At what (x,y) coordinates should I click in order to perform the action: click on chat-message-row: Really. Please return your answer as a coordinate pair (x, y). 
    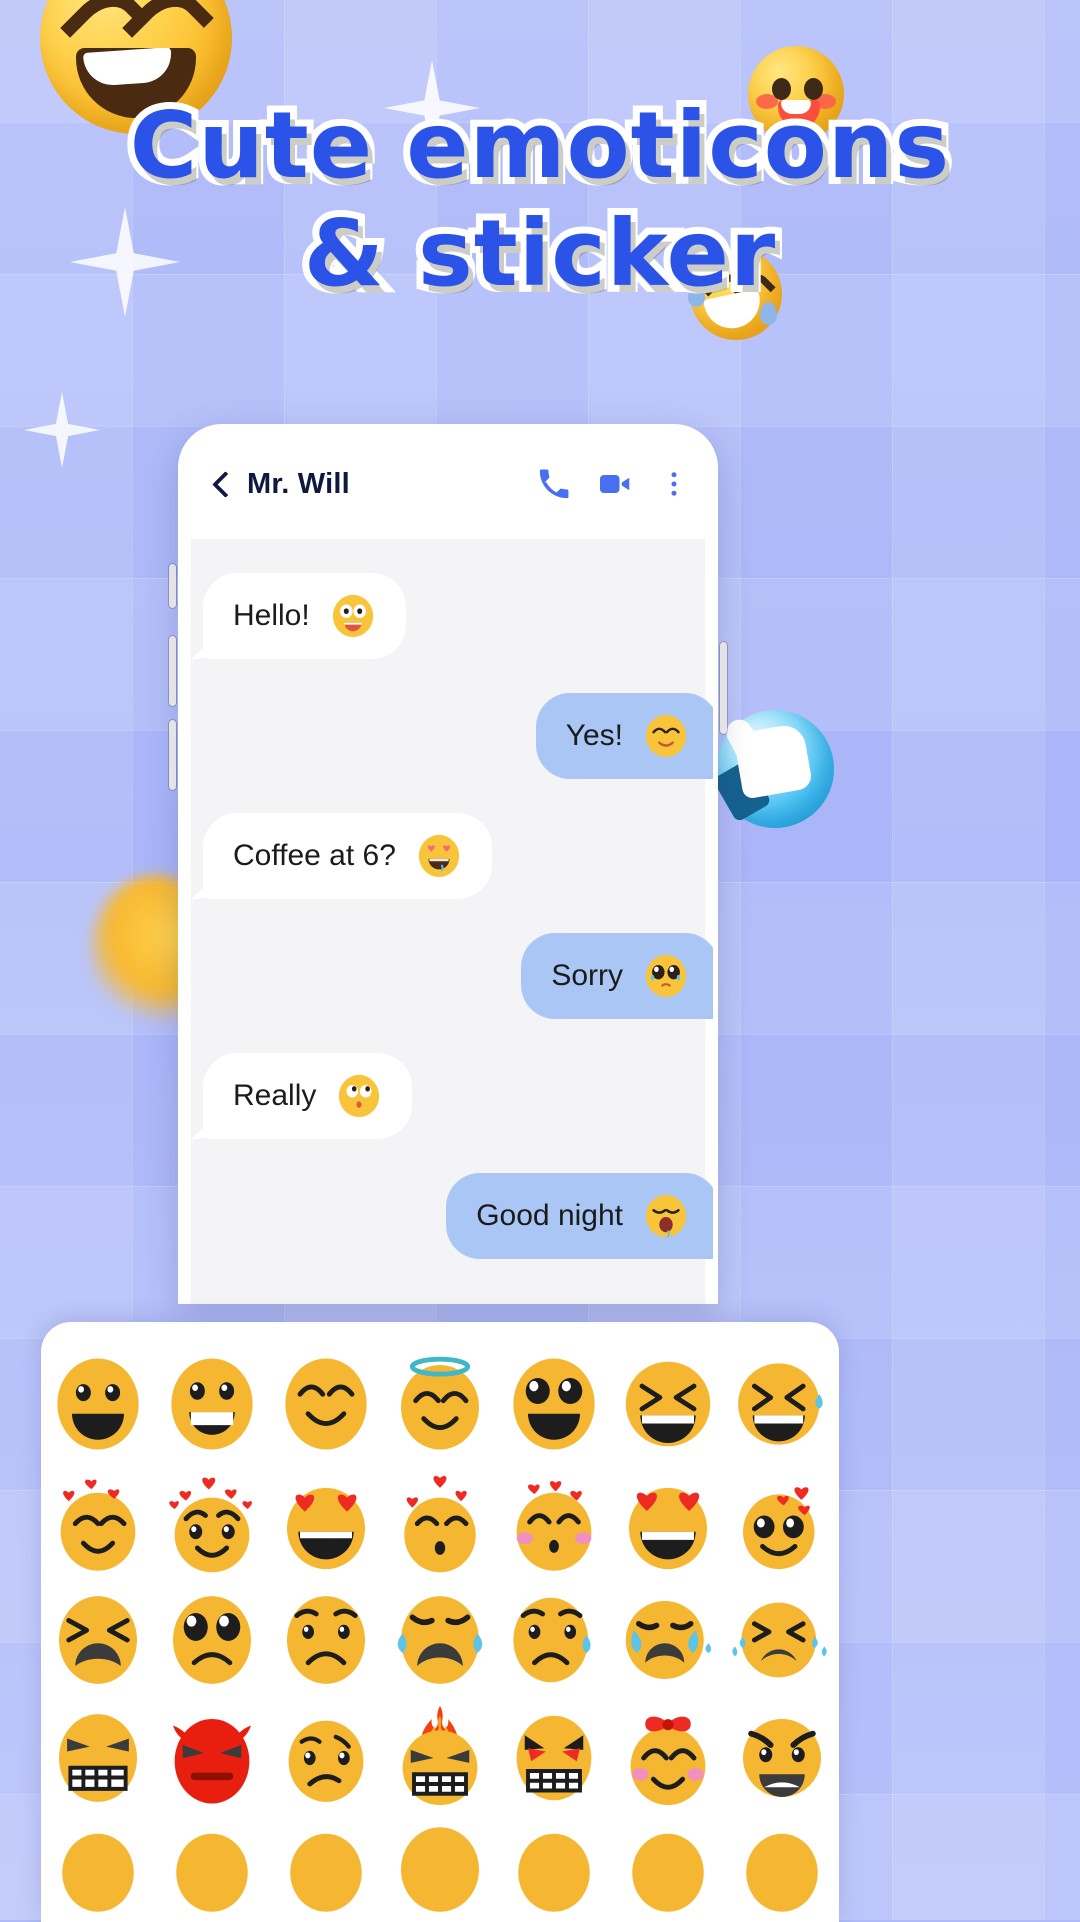
    Looking at the image, I should click on (448, 1096).